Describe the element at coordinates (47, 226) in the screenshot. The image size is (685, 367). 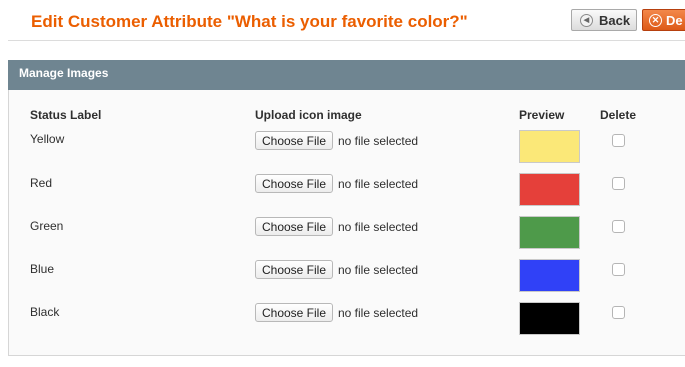
I see `row-label-green: Green` at that location.